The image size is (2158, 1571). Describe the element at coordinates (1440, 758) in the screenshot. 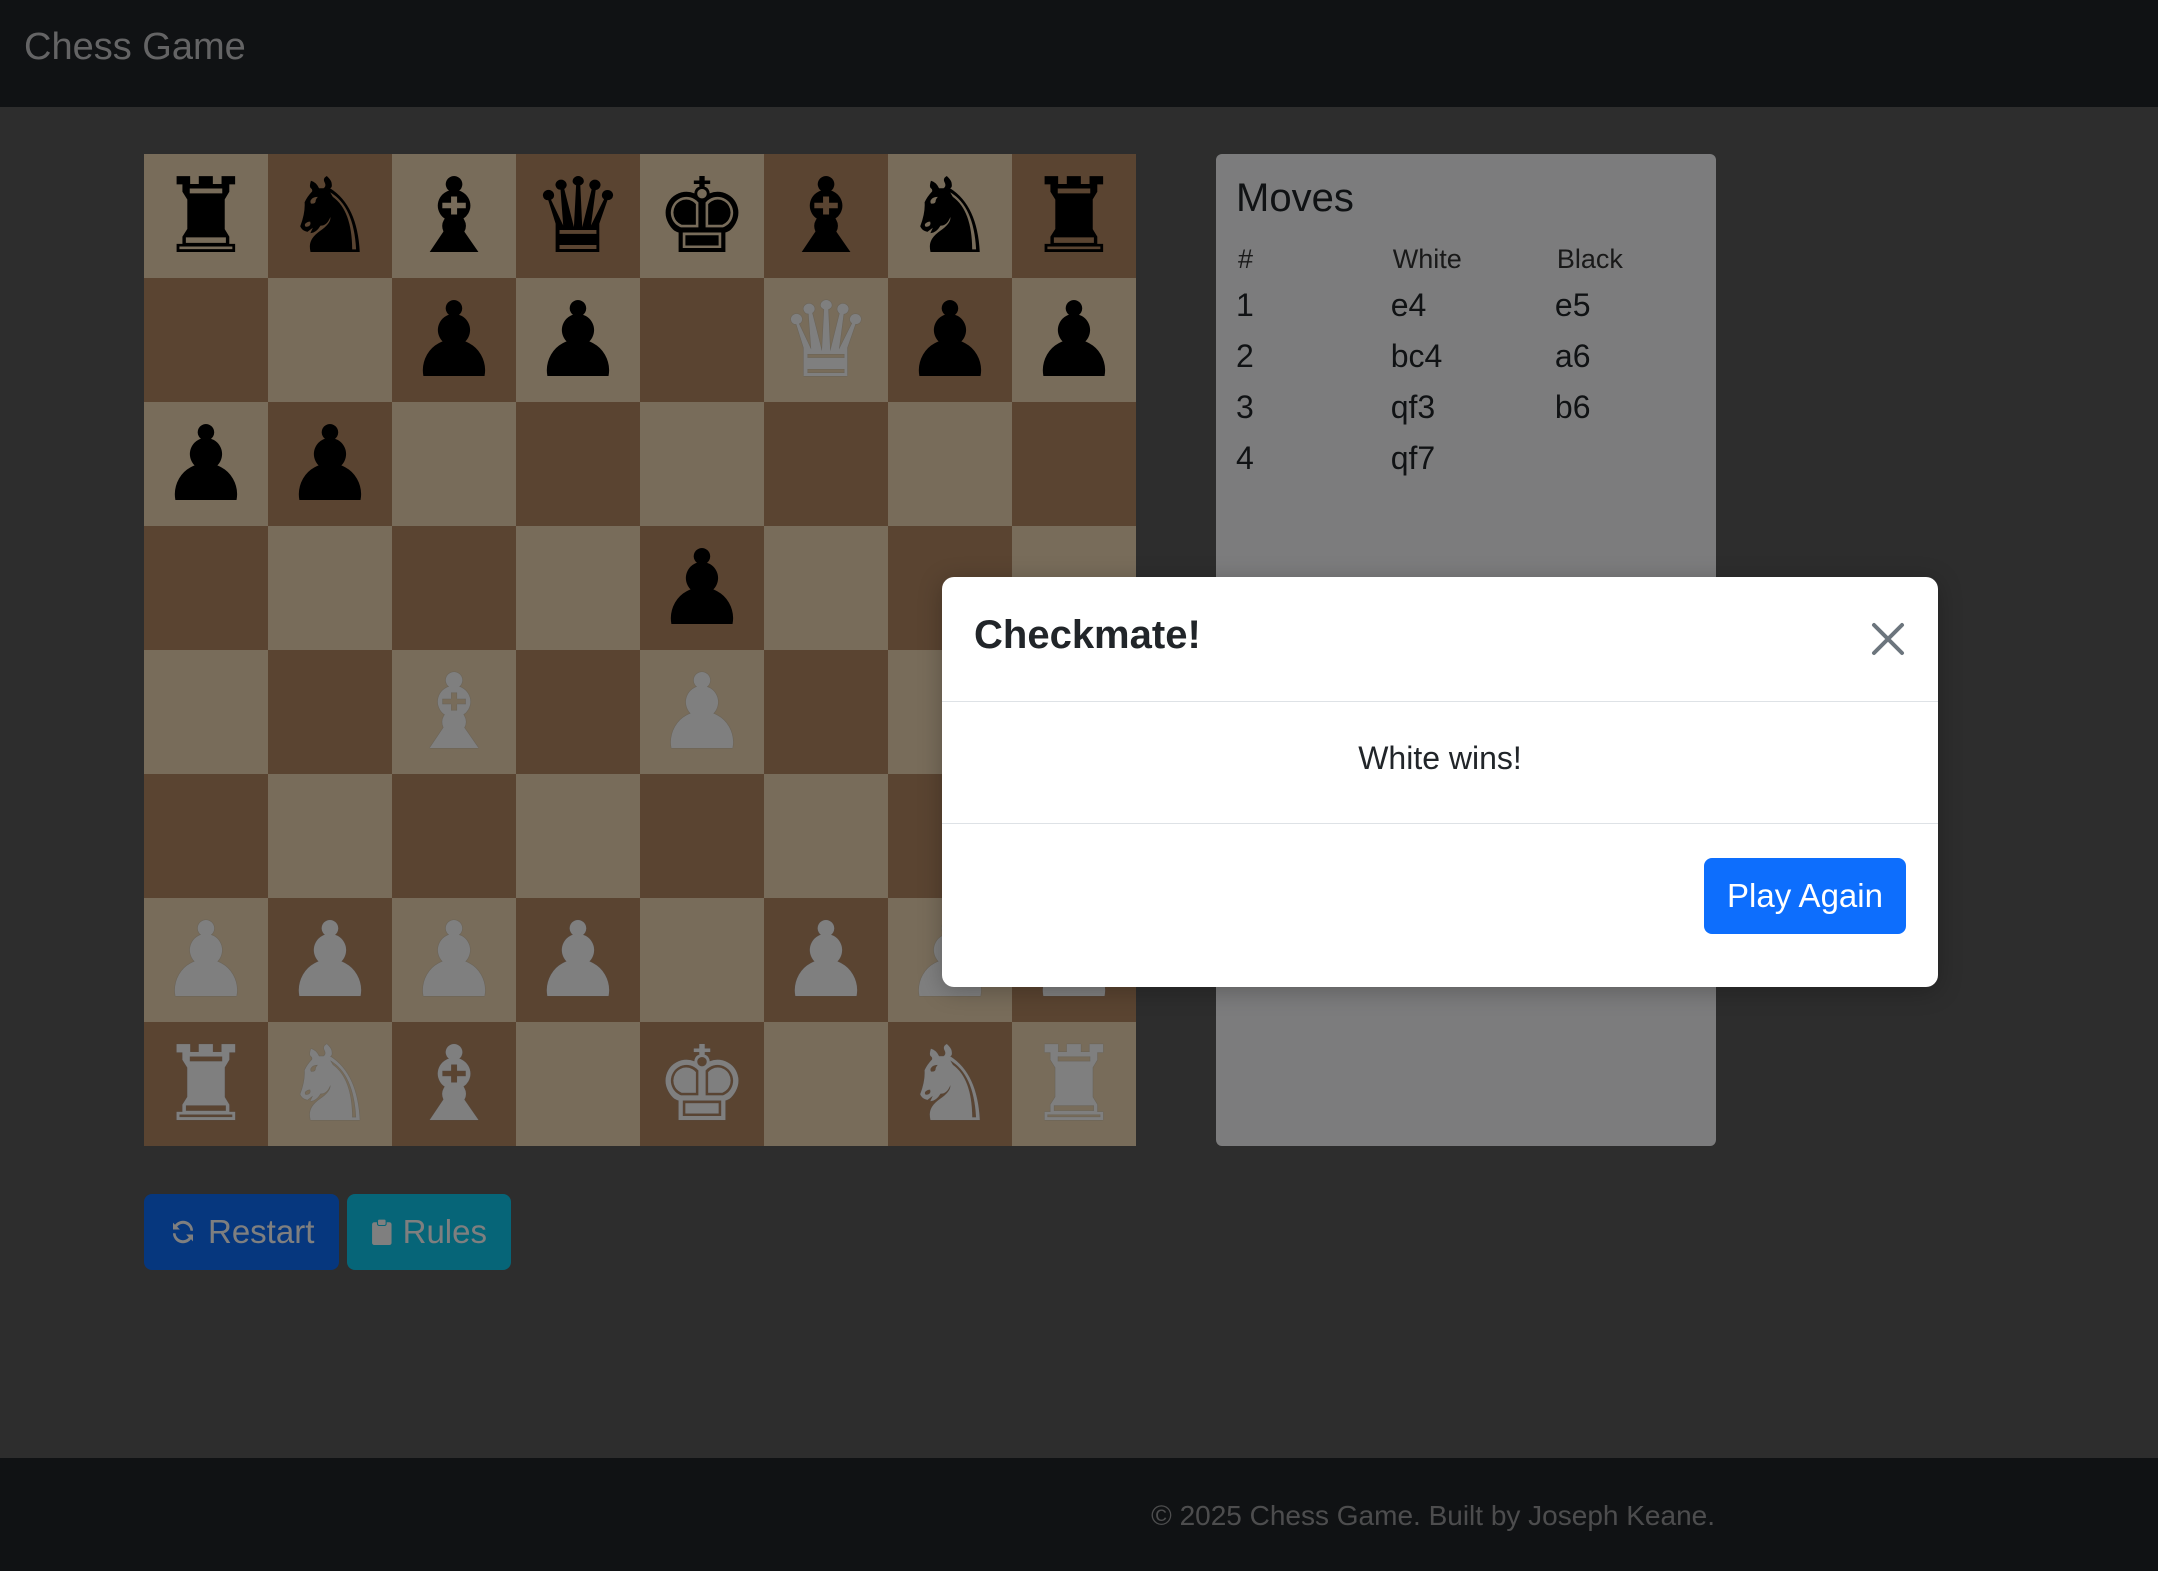

I see `modal-message: White wins!` at that location.